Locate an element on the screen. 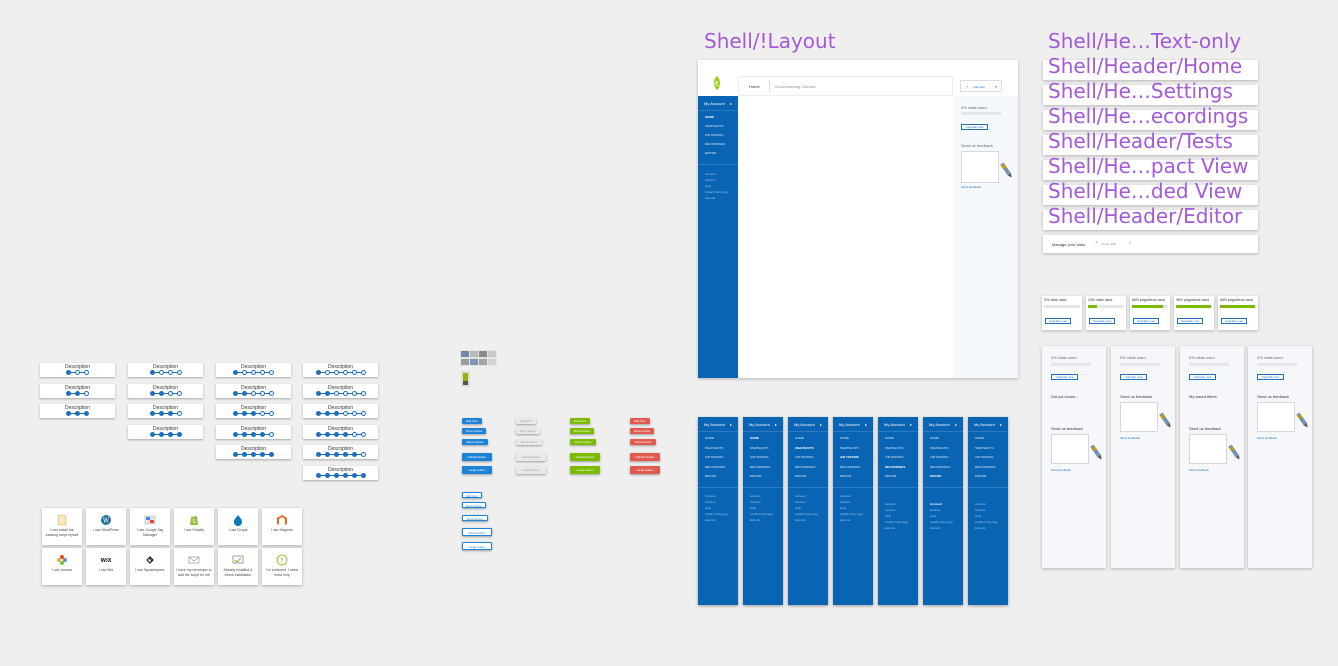 The width and height of the screenshot is (1338, 666). integration-tile: I use Joomla is located at coordinates (62, 566).